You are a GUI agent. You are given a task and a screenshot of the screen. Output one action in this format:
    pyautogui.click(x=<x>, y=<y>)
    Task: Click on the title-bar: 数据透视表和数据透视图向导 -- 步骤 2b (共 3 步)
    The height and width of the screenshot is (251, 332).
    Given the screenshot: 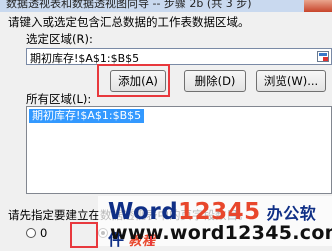 What is the action you would take?
    pyautogui.click(x=166, y=6)
    